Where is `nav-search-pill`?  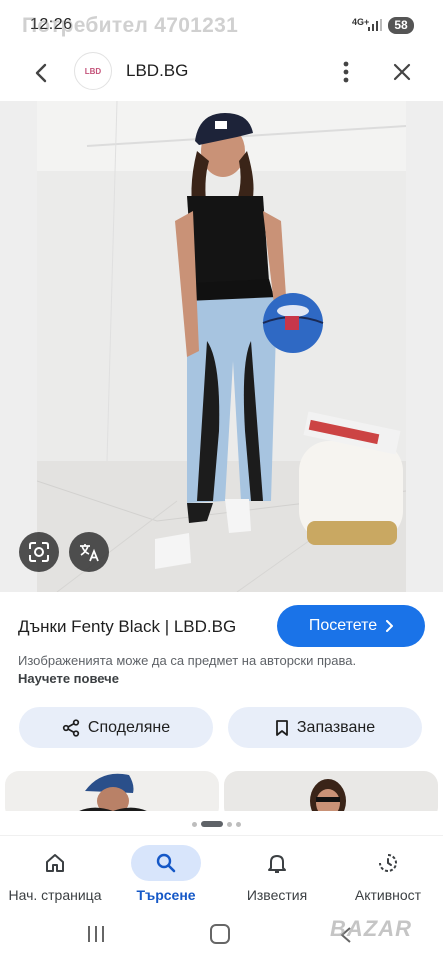
nav-search-pill is located at coordinates (166, 863).